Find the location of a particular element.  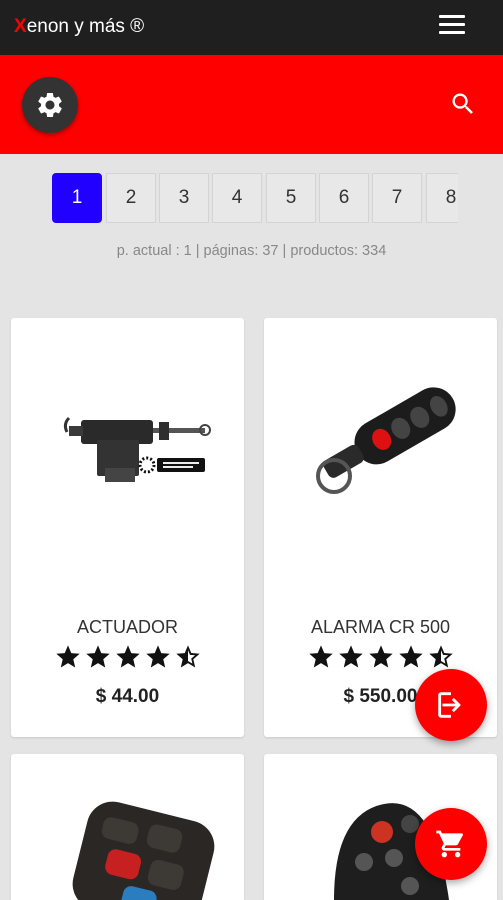

gear-icon is located at coordinates (50, 105).